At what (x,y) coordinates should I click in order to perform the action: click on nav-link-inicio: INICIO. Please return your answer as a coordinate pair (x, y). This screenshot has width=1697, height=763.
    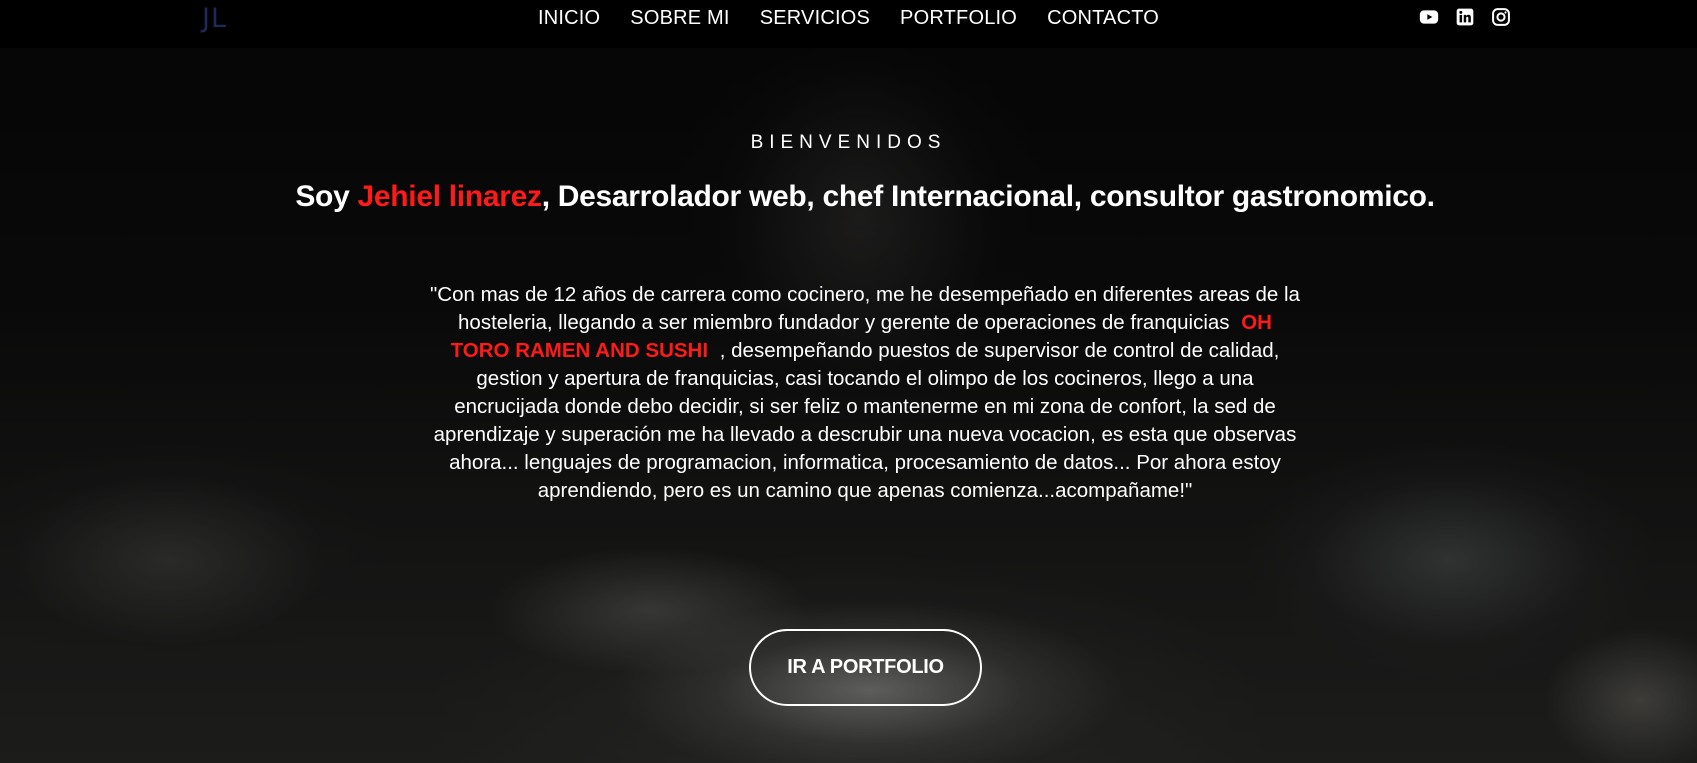
    Looking at the image, I should click on (569, 18).